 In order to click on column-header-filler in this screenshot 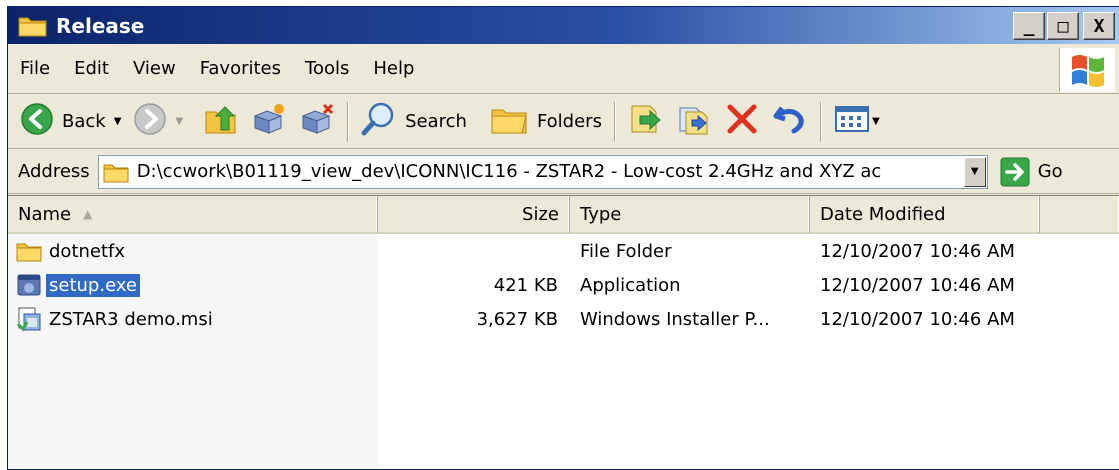, I will do `click(1079, 215)`.